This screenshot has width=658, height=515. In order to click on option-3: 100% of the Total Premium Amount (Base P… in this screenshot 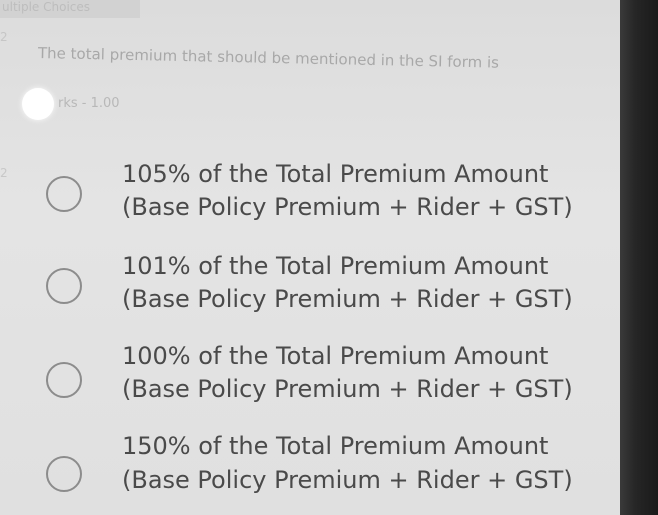, I will do `click(310, 372)`.